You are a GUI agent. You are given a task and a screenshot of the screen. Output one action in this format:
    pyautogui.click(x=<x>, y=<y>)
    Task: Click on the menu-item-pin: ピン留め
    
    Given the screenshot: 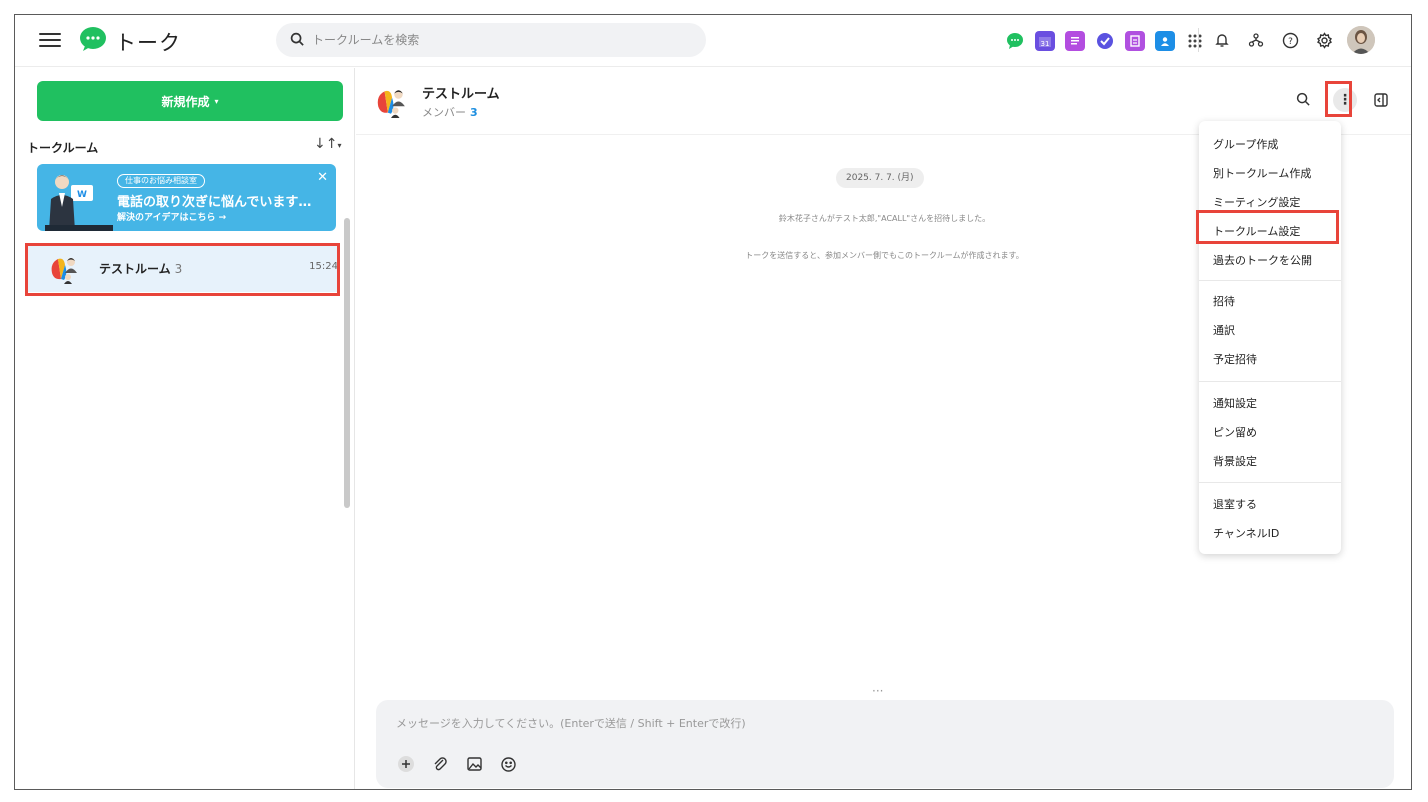 What is the action you would take?
    pyautogui.click(x=1270, y=433)
    